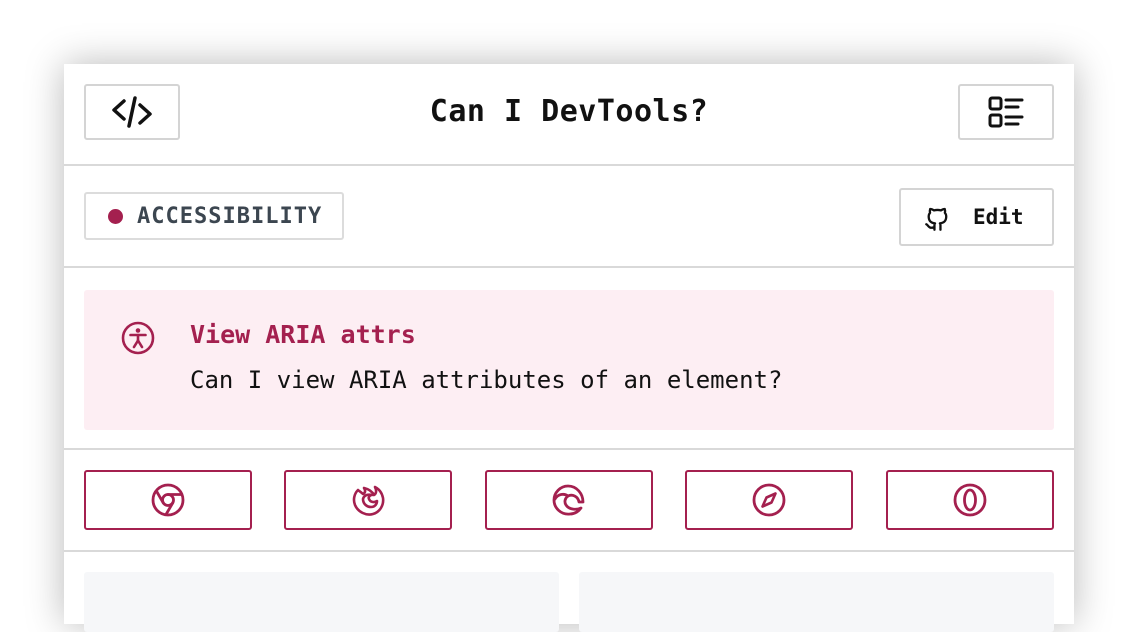 This screenshot has width=1140, height=632. I want to click on browser-button-firefox, so click(368, 500).